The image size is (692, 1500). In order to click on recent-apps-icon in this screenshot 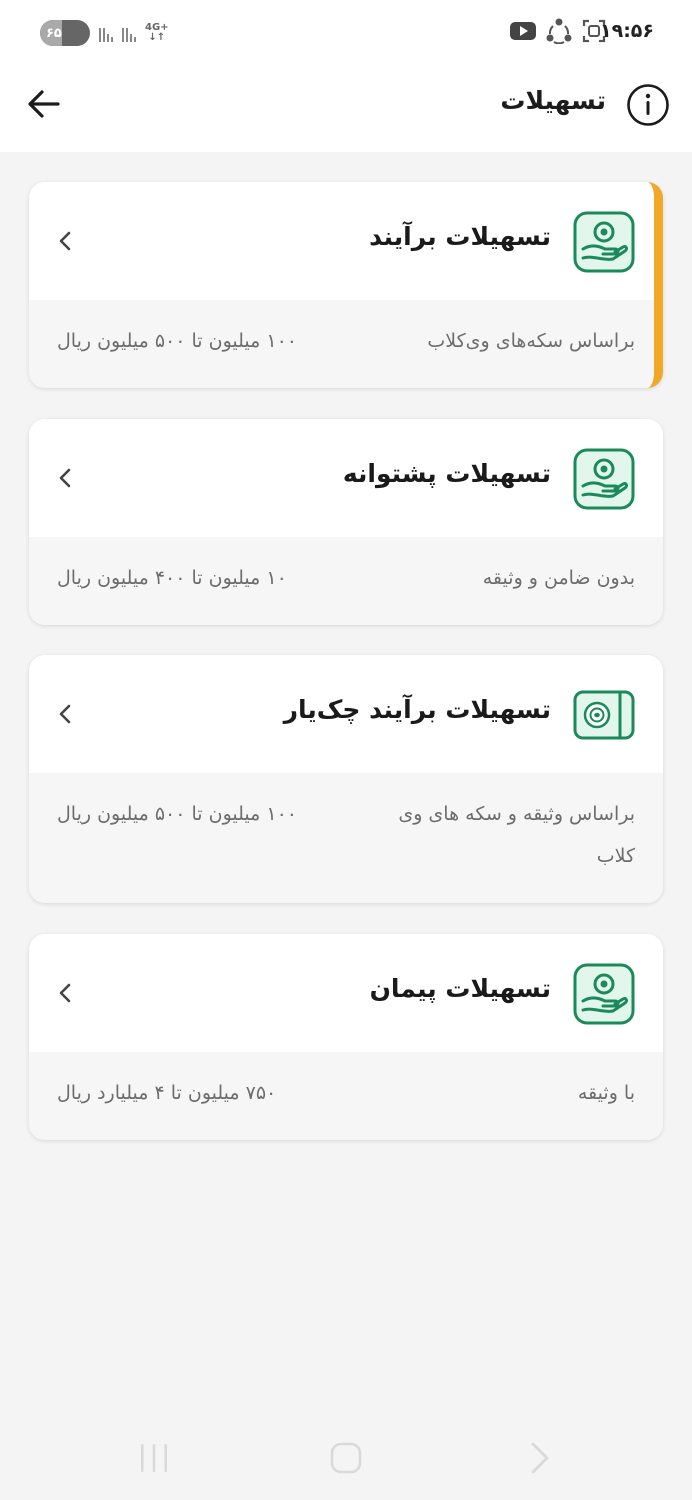, I will do `click(154, 1458)`.